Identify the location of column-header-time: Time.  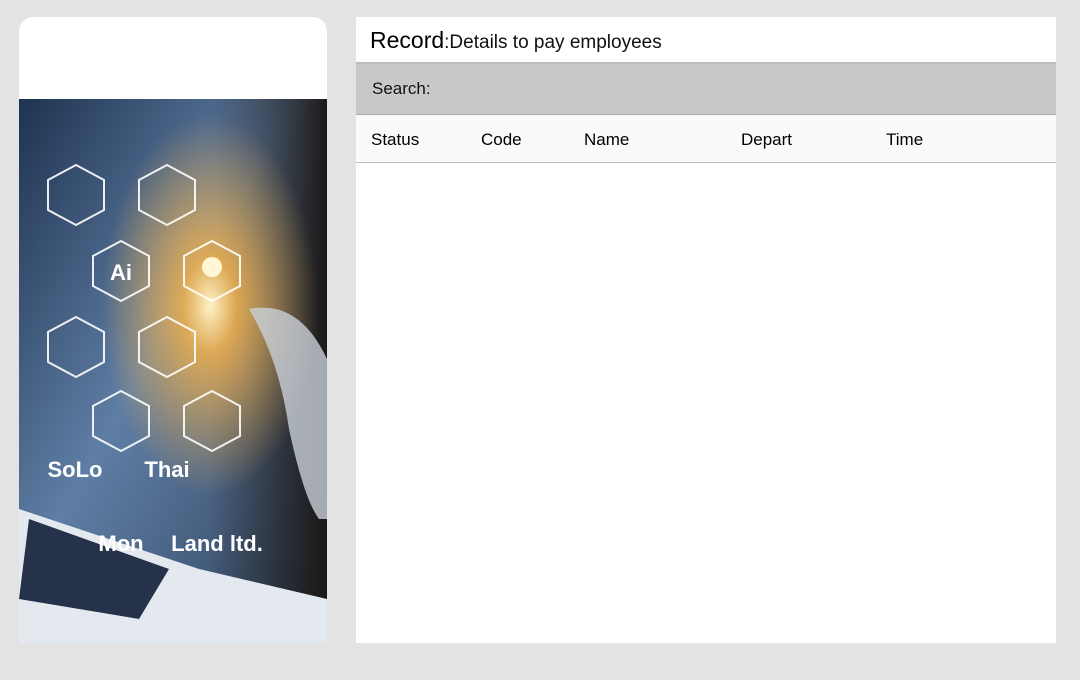
(904, 140).